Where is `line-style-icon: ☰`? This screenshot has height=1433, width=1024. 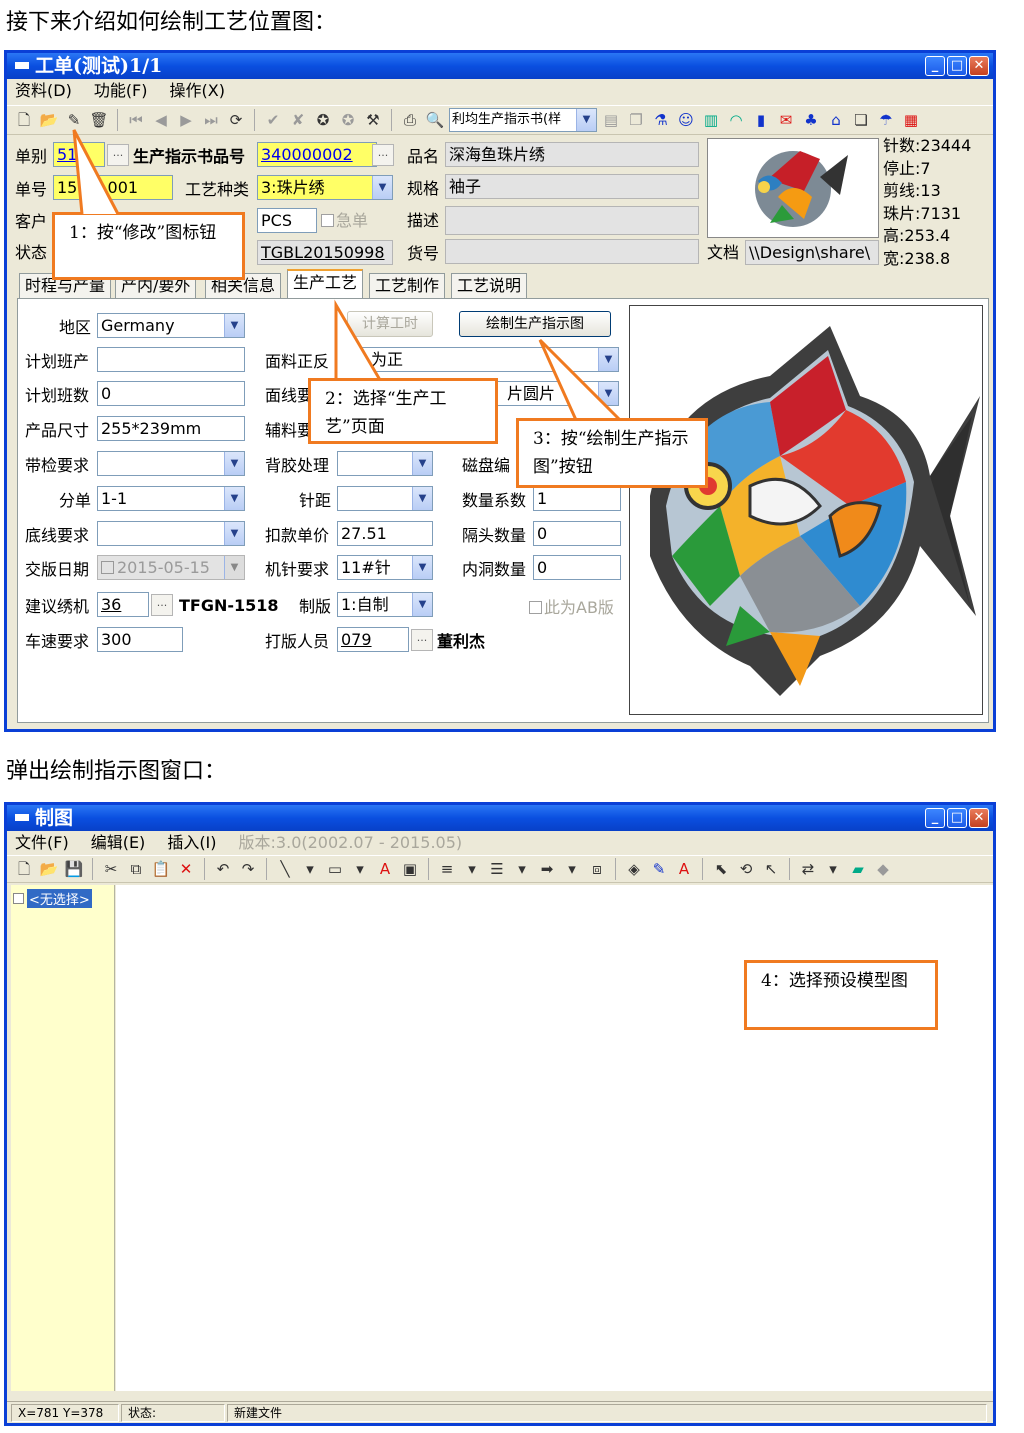 line-style-icon: ☰ is located at coordinates (497, 869).